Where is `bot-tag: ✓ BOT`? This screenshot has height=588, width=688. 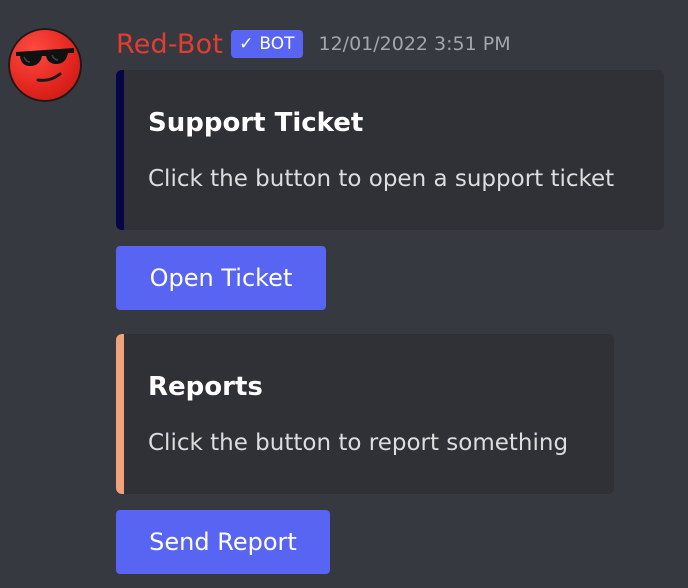 bot-tag: ✓ BOT is located at coordinates (267, 44).